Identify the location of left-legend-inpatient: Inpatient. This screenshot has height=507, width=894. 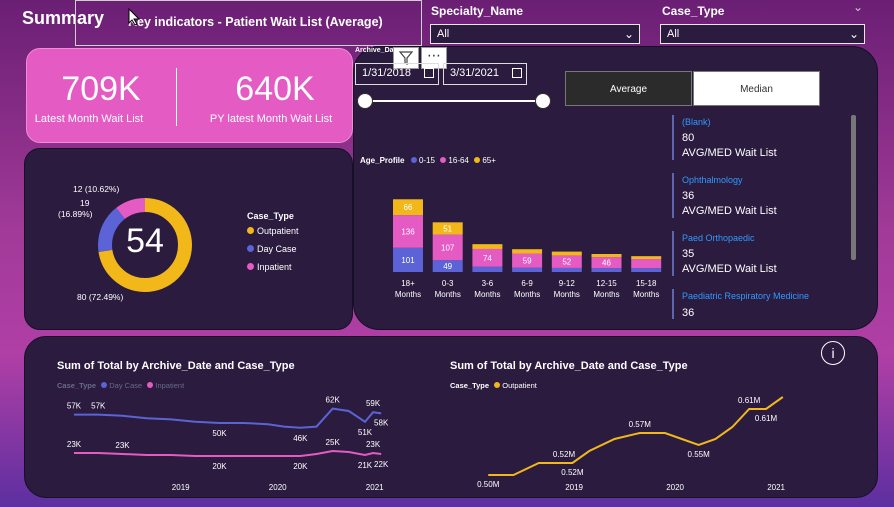
(170, 385).